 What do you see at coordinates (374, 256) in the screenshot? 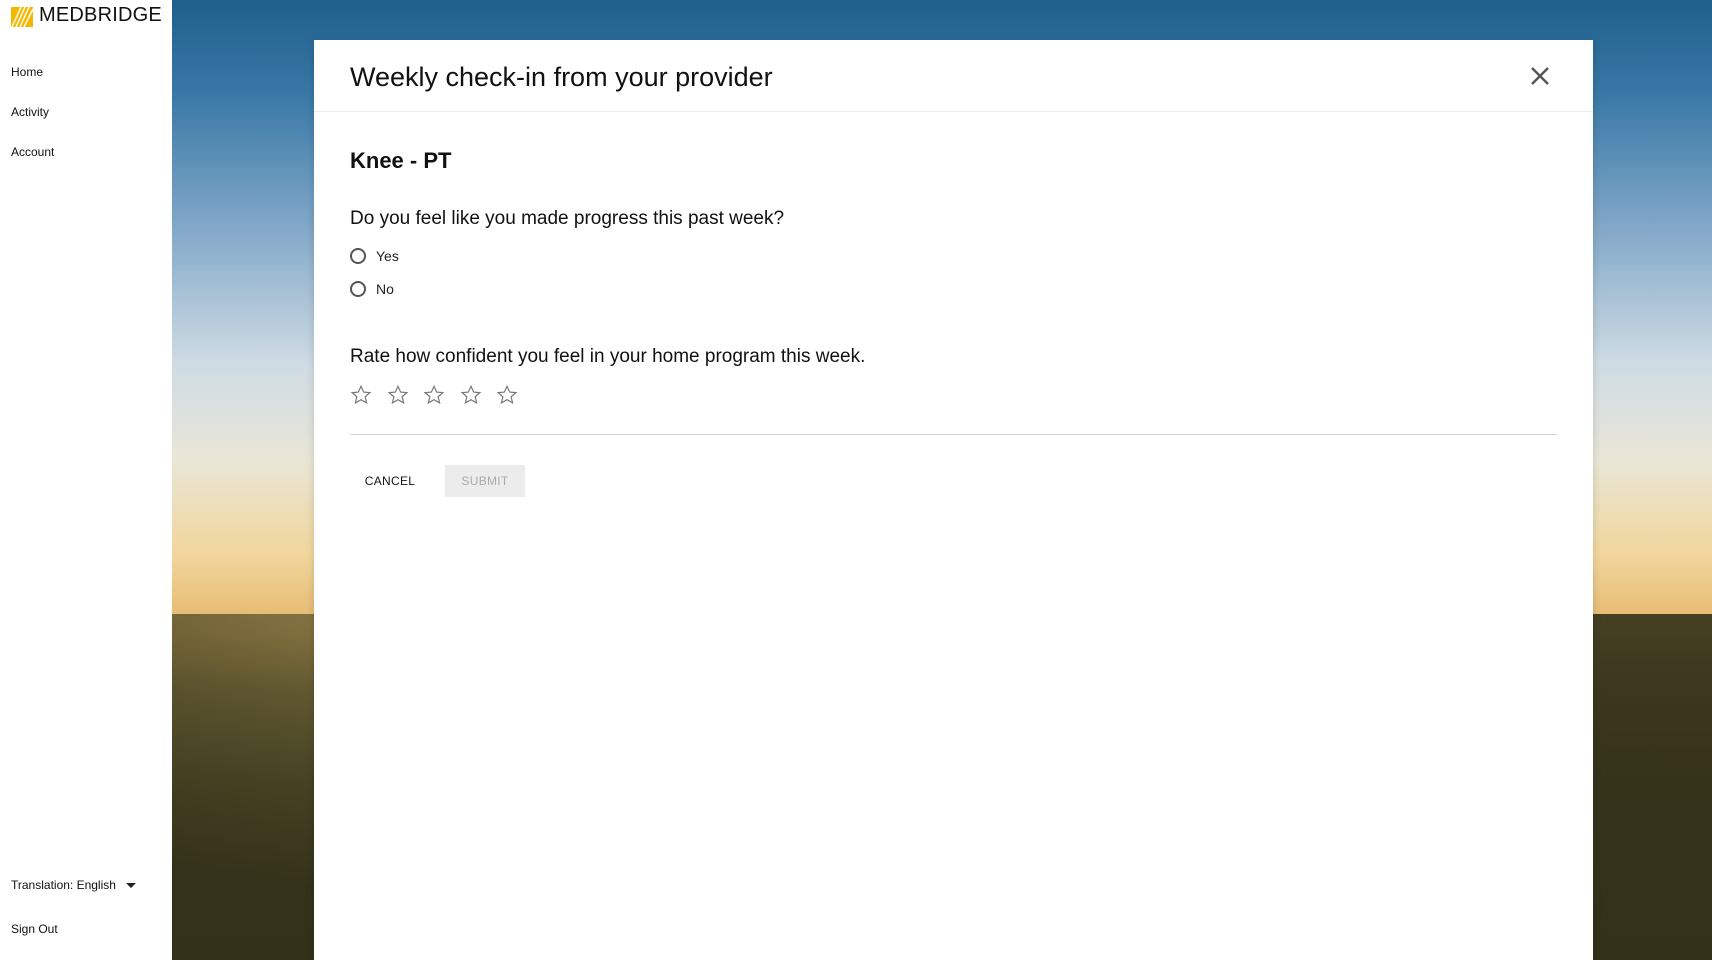
I see `radio-option-yes: Yes` at bounding box center [374, 256].